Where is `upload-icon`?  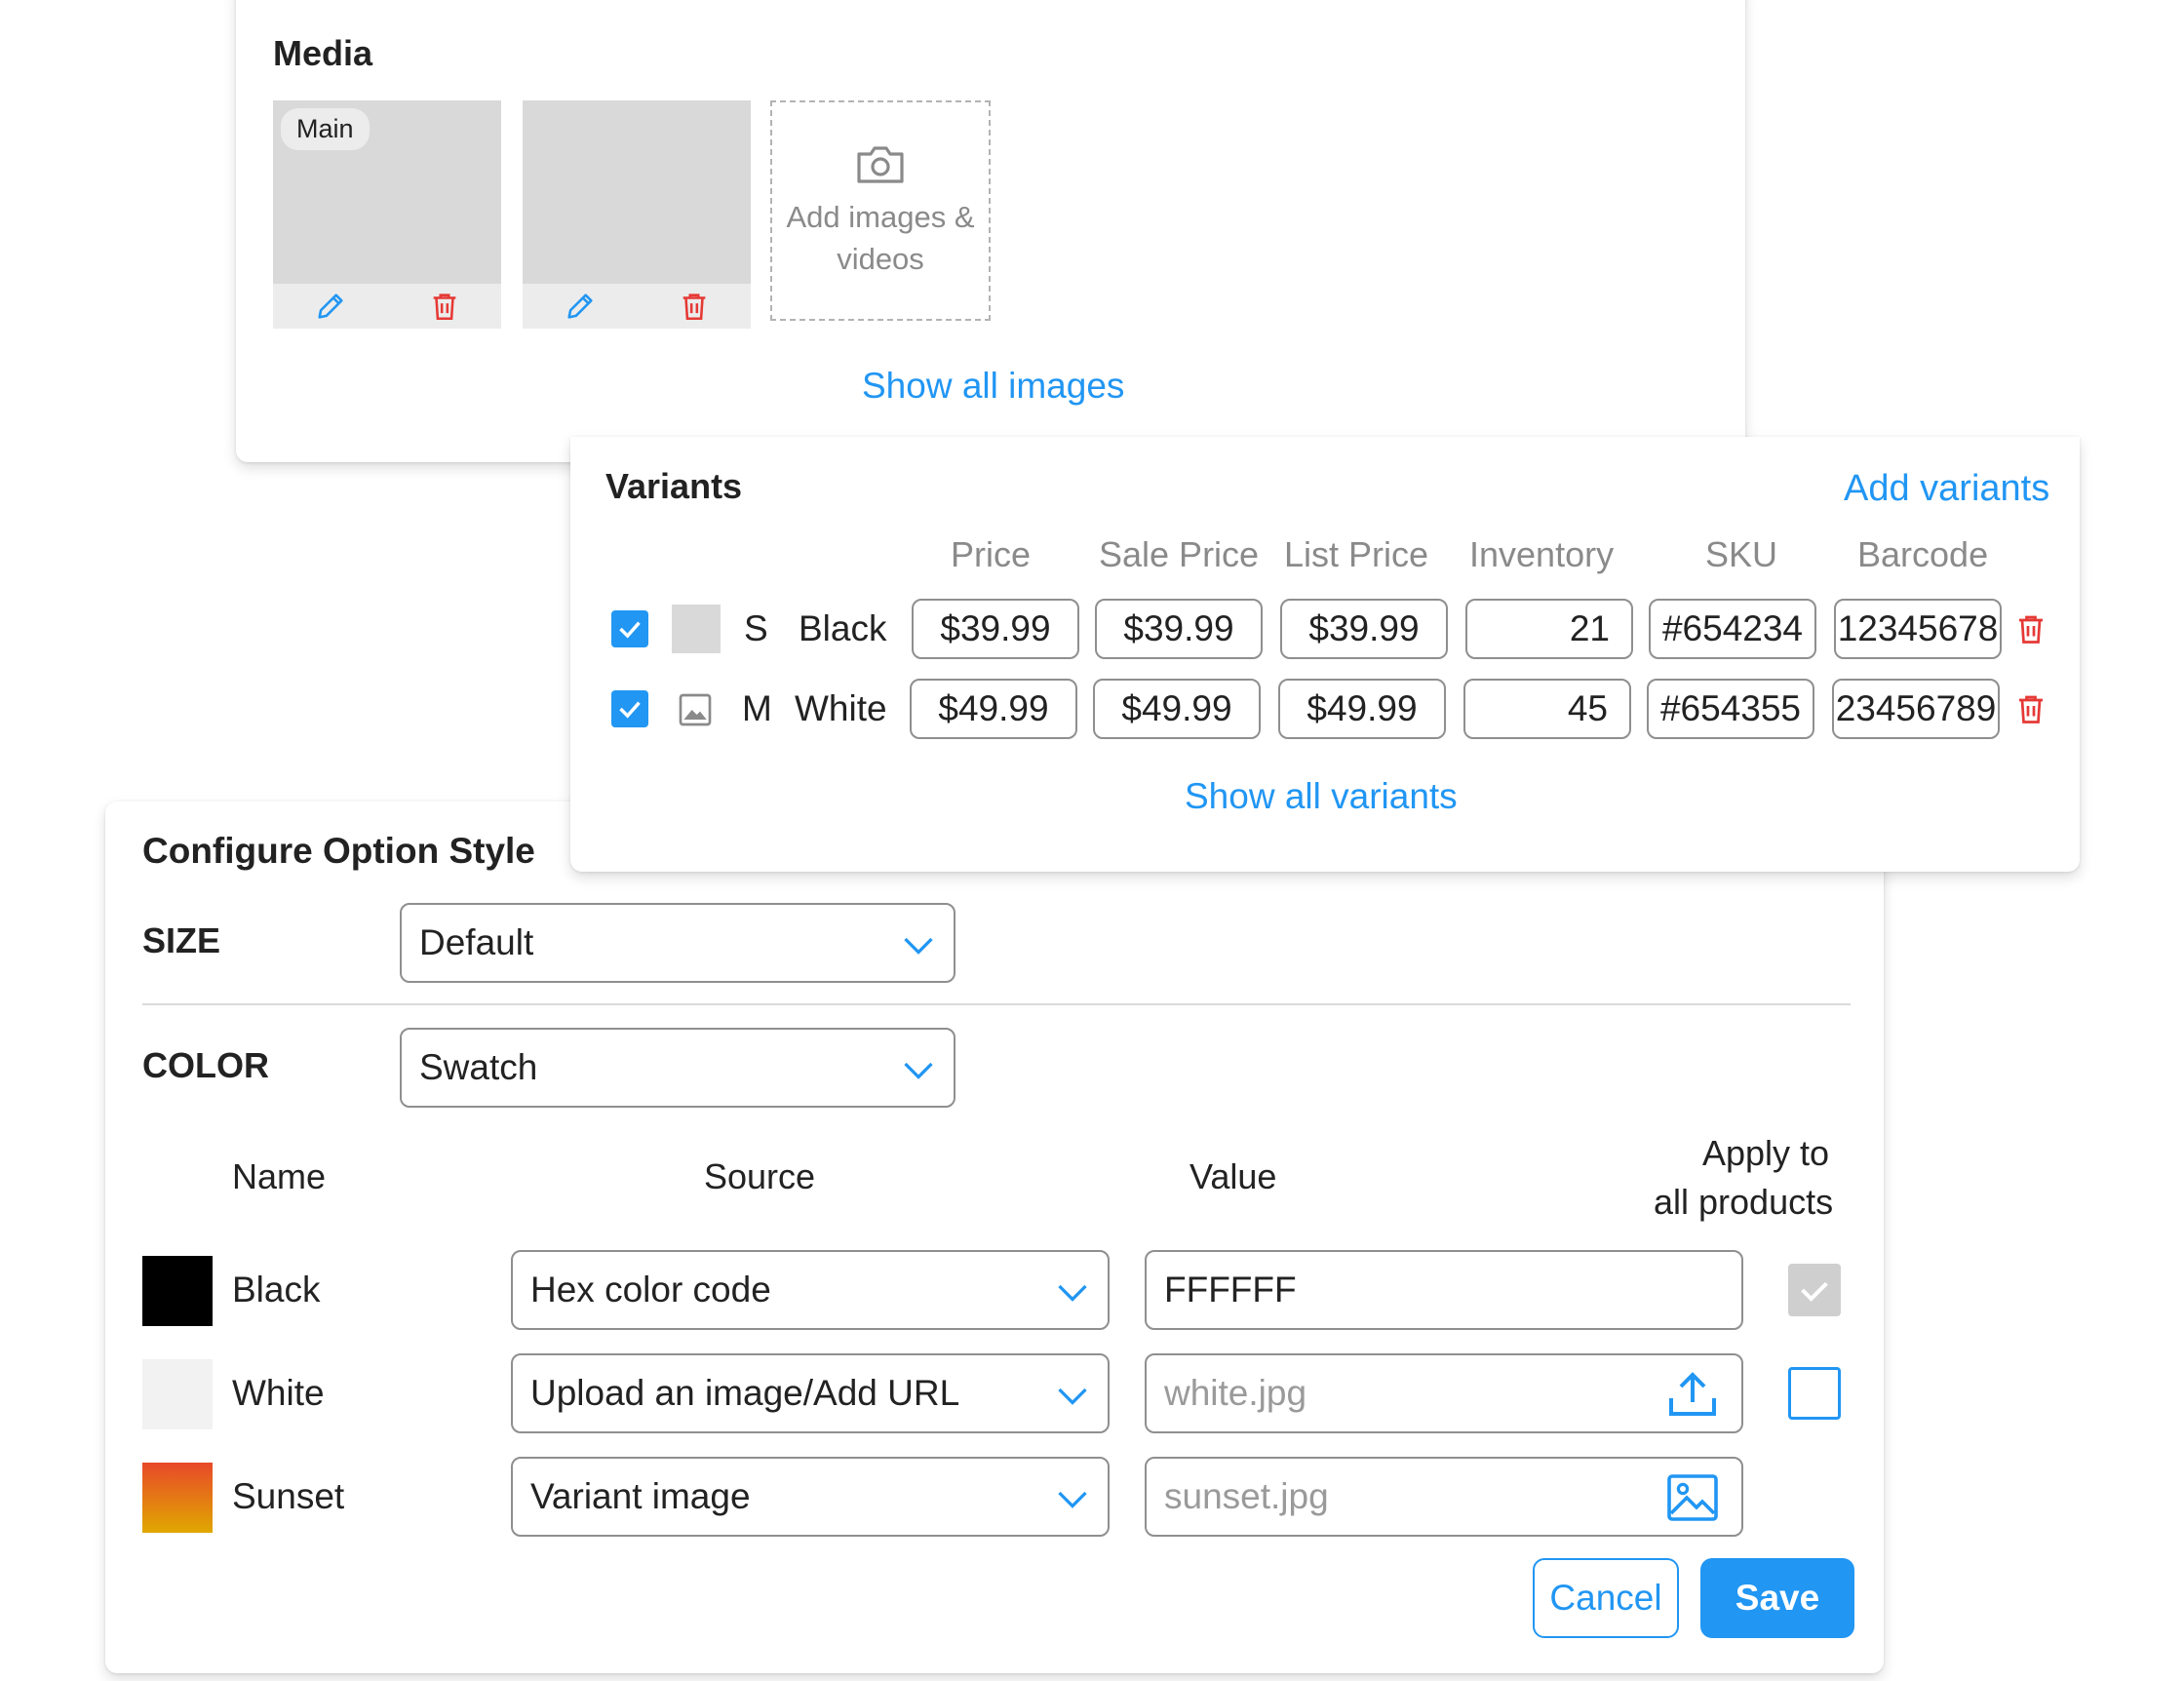
upload-icon is located at coordinates (1692, 1394).